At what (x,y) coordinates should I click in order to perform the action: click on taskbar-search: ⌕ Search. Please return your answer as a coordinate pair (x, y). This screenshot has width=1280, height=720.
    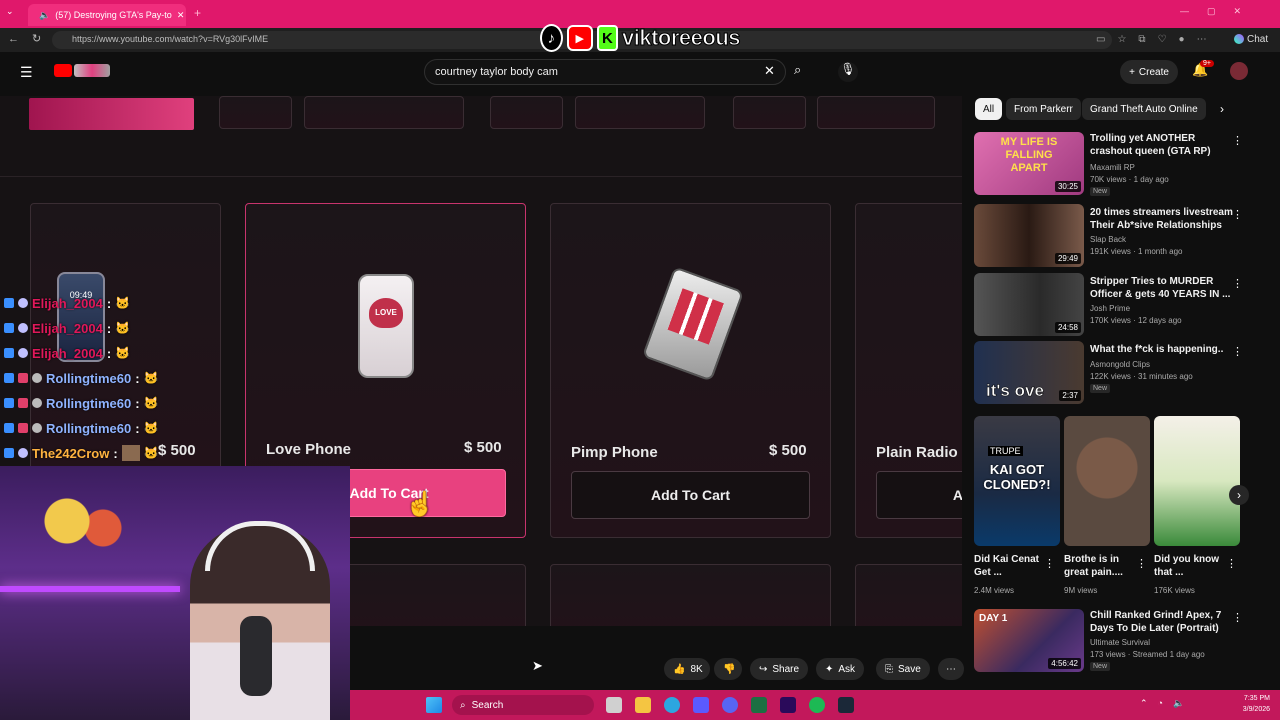
    Looking at the image, I should click on (523, 705).